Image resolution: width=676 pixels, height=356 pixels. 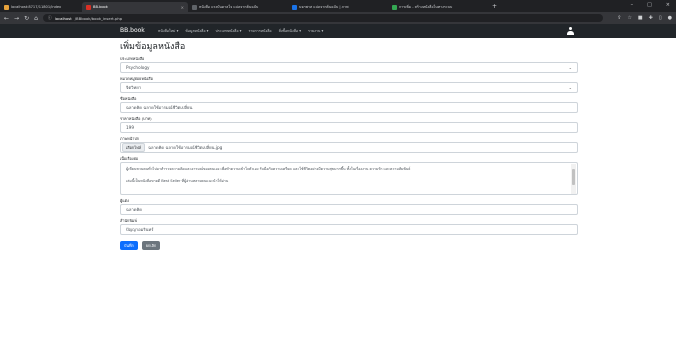 I want to click on close-tab-icon: ×, so click(x=182, y=7).